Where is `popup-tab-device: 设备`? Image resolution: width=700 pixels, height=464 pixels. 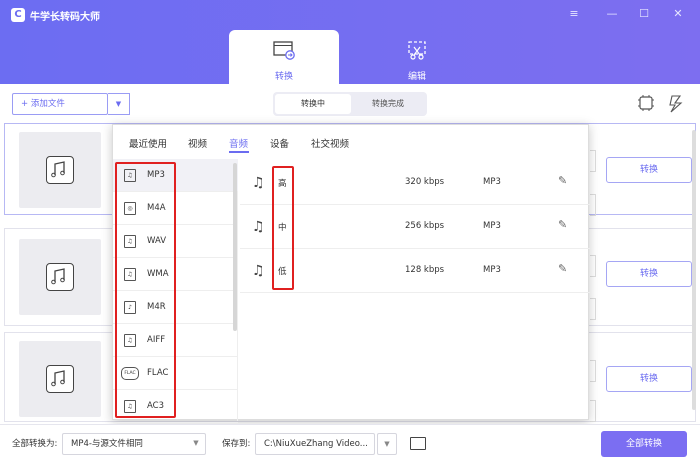 popup-tab-device: 设备 is located at coordinates (279, 143).